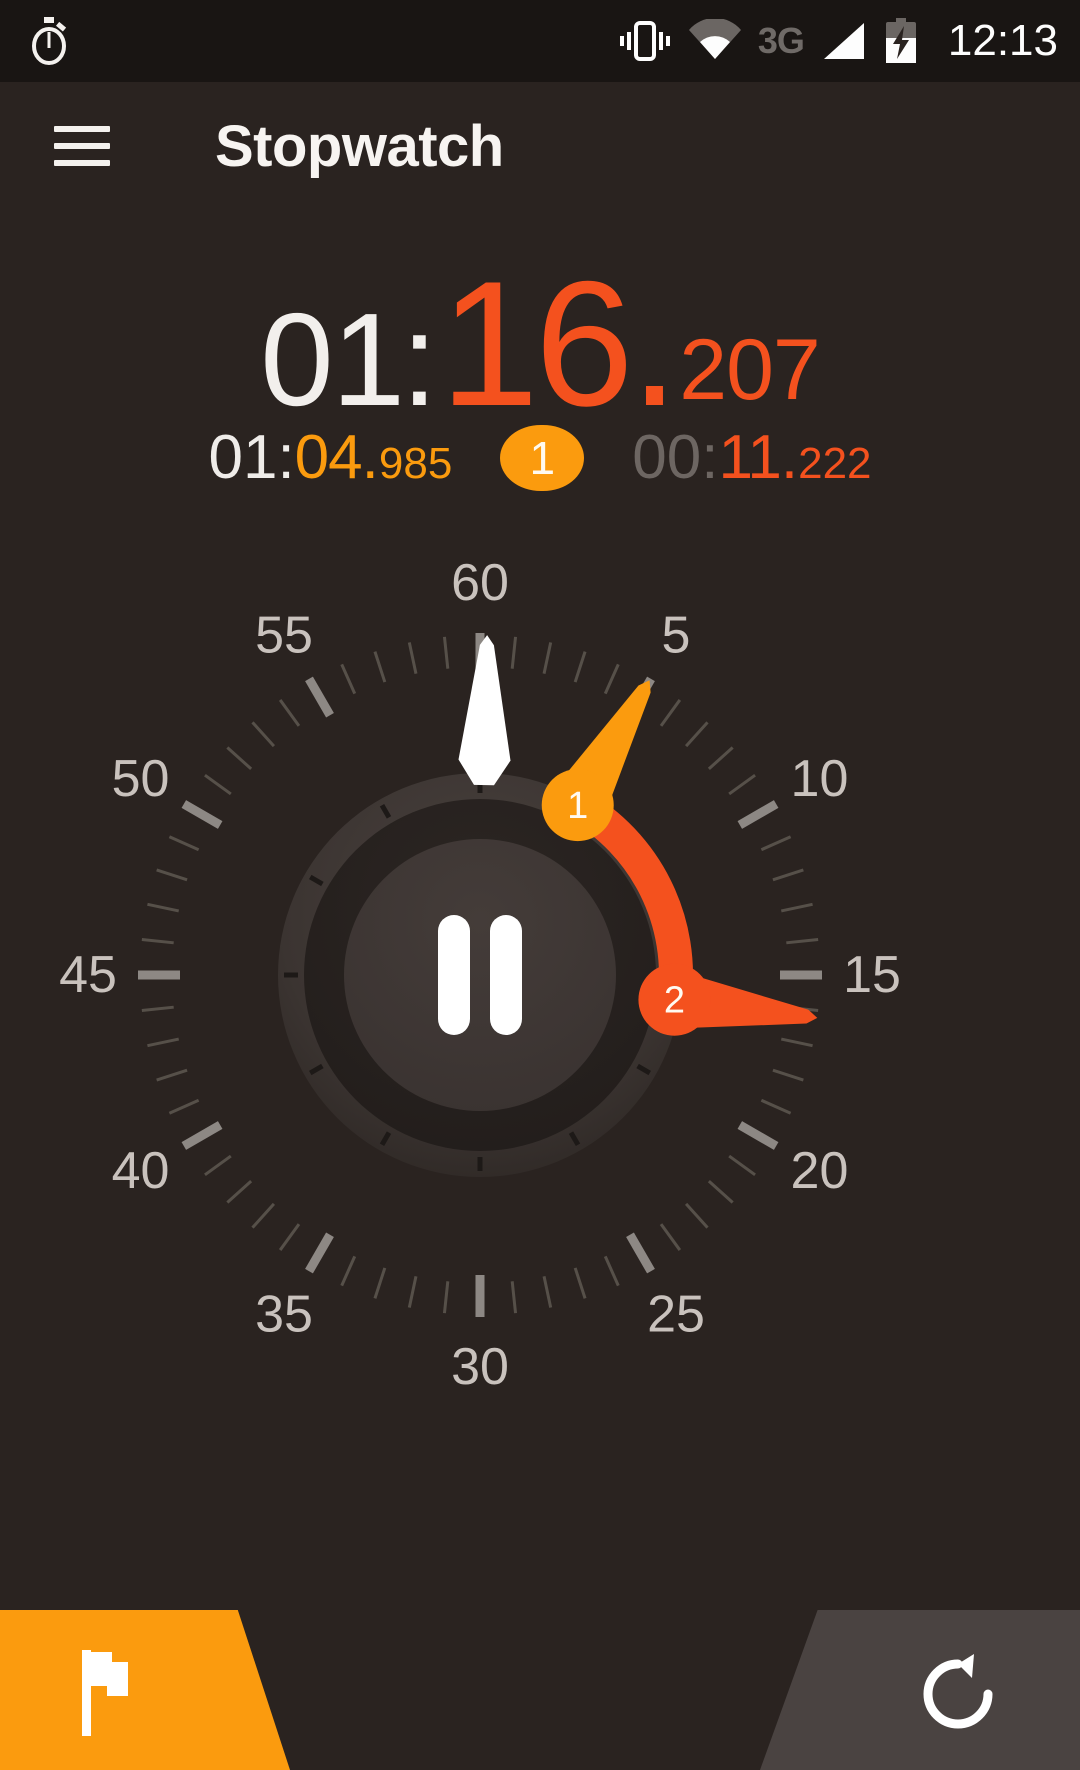 Image resolution: width=1080 pixels, height=1770 pixels. I want to click on lap-total-decimal: ., so click(370, 457).